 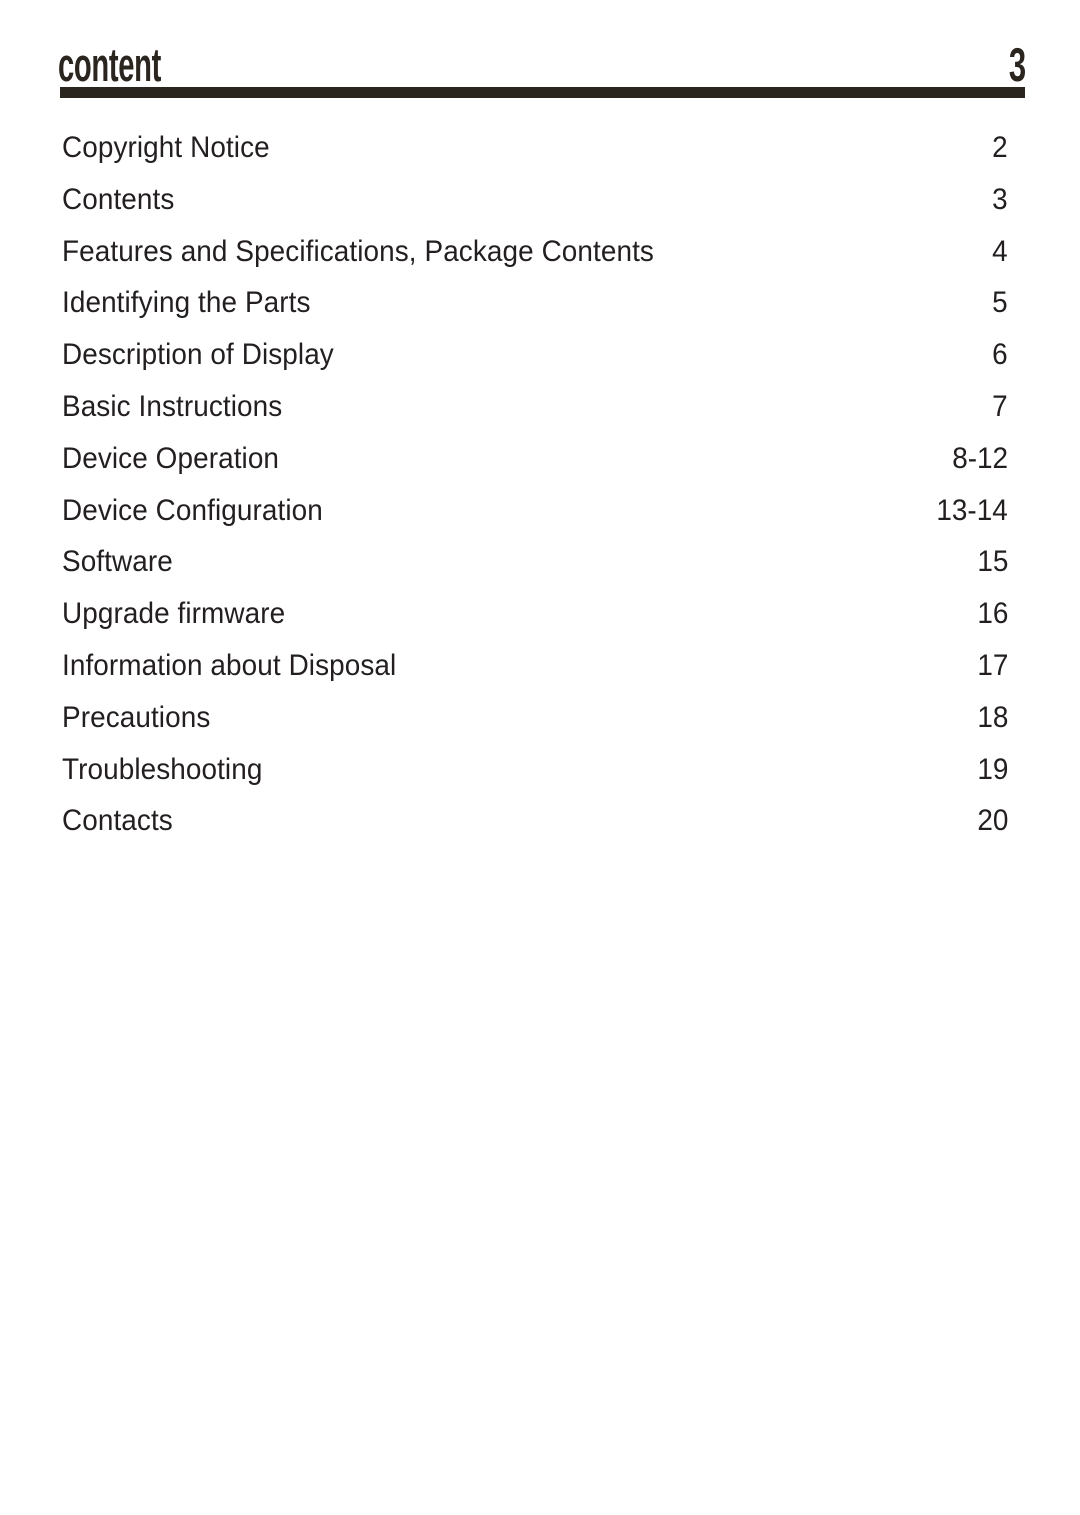 I want to click on toc-entry-title: Description of Display, so click(x=198, y=355).